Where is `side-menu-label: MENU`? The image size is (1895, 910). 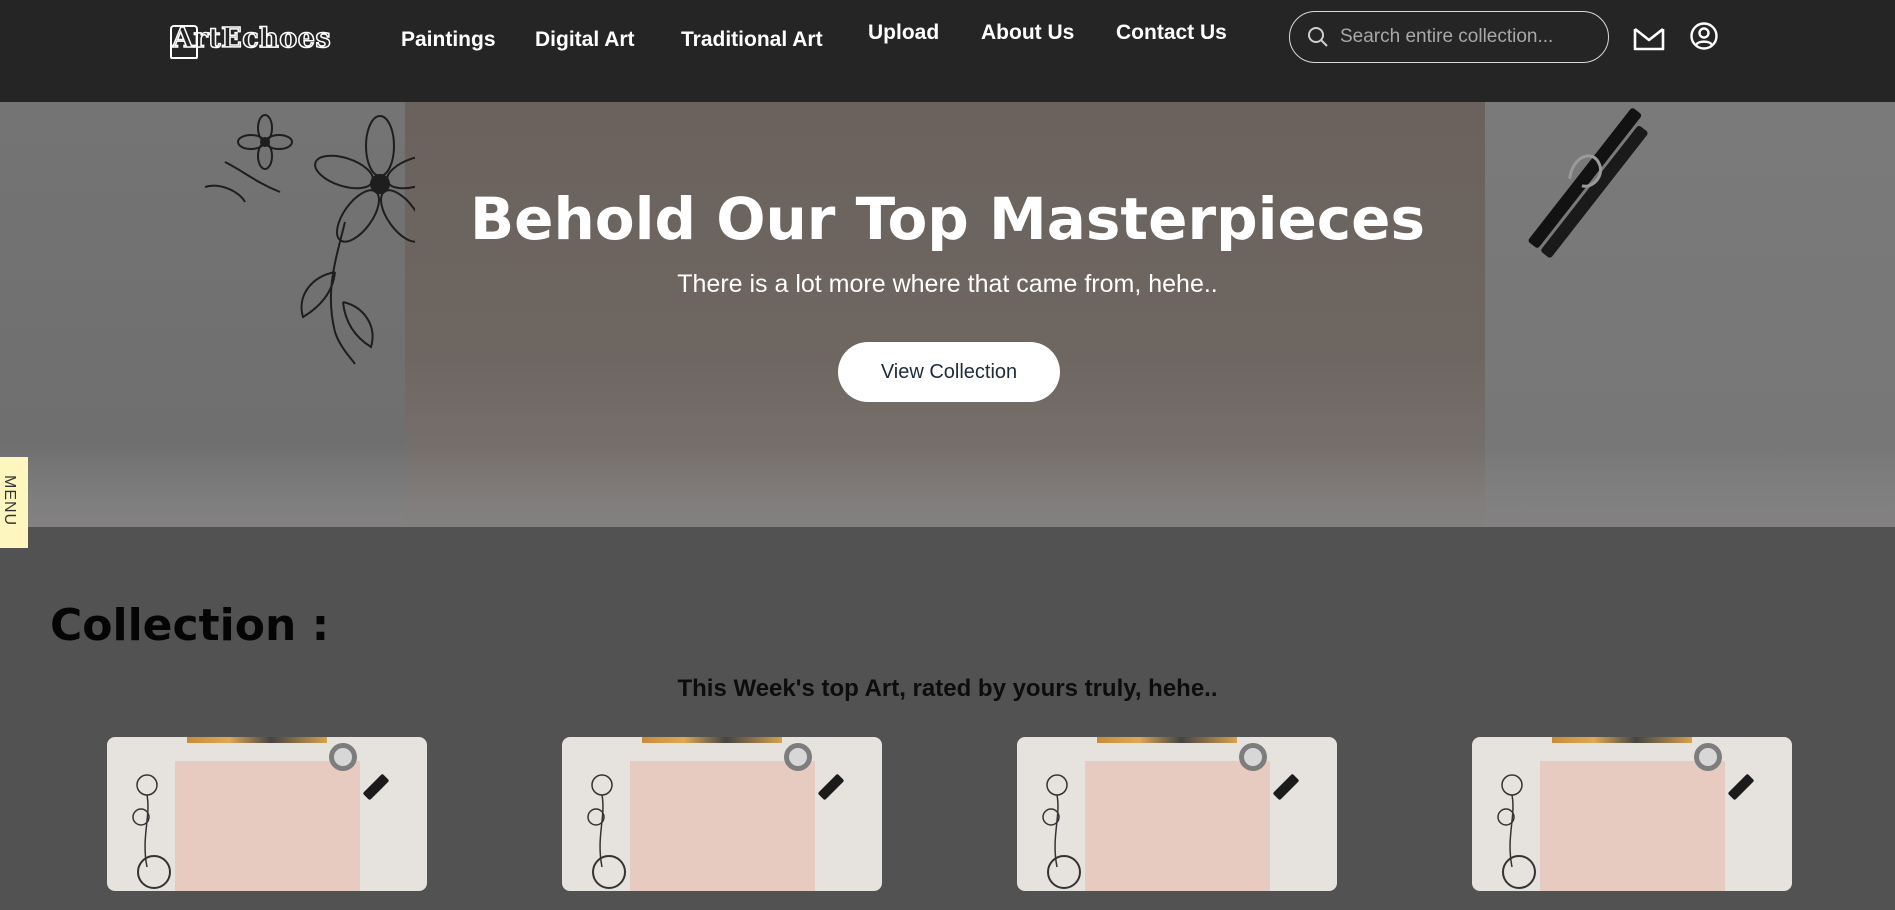
side-menu-label: MENU is located at coordinates (9, 501).